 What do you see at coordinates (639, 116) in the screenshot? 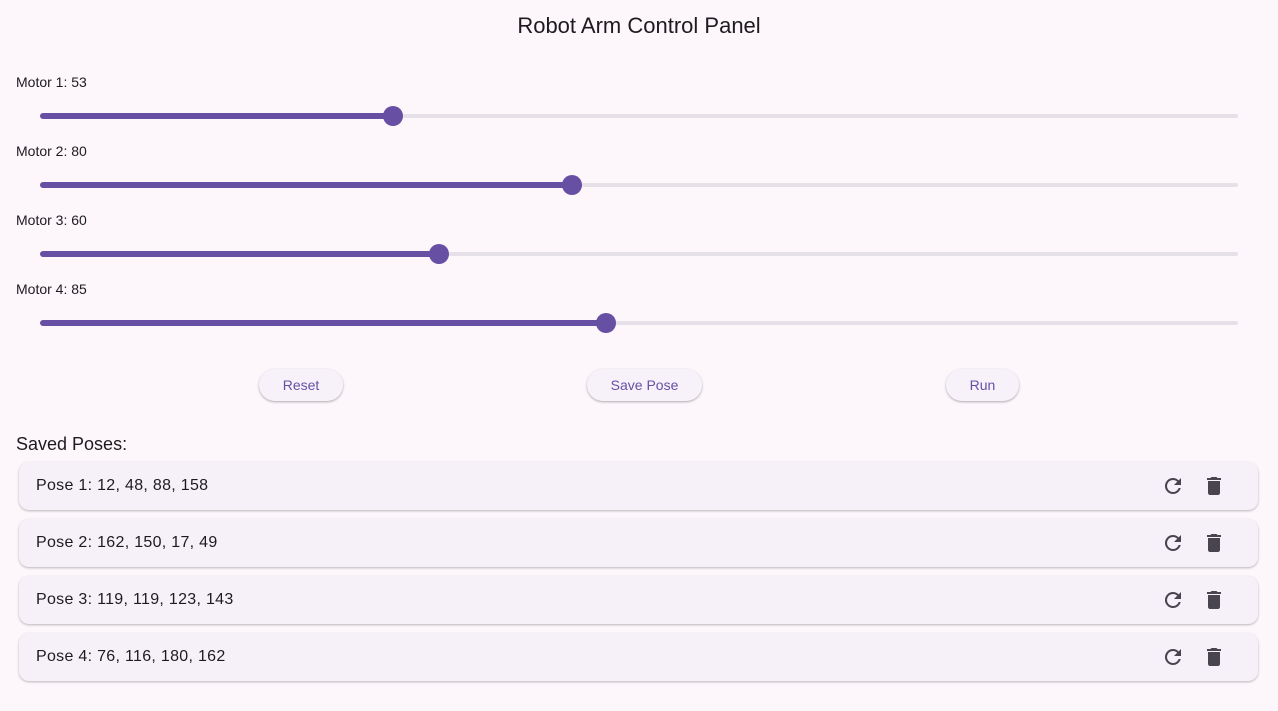
I see `motor-1-slider` at bounding box center [639, 116].